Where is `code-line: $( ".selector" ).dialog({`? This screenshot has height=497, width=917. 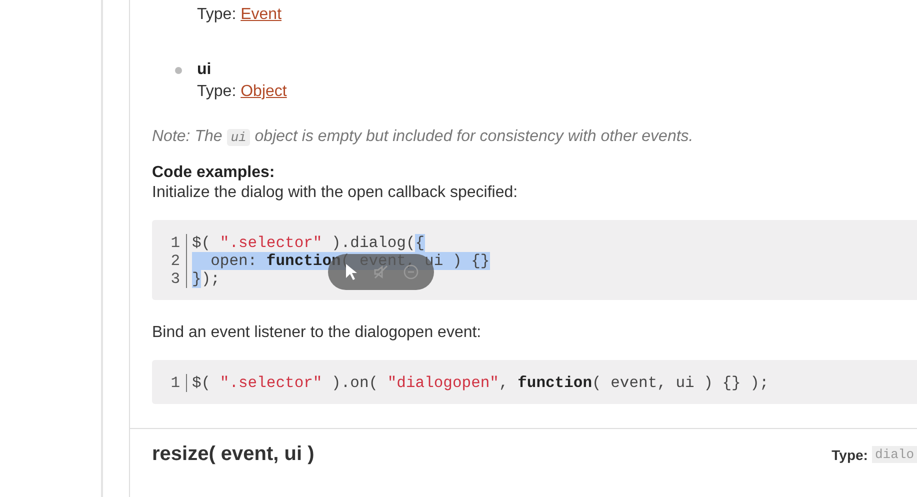 code-line: $( ".selector" ).dialog({ is located at coordinates (308, 243).